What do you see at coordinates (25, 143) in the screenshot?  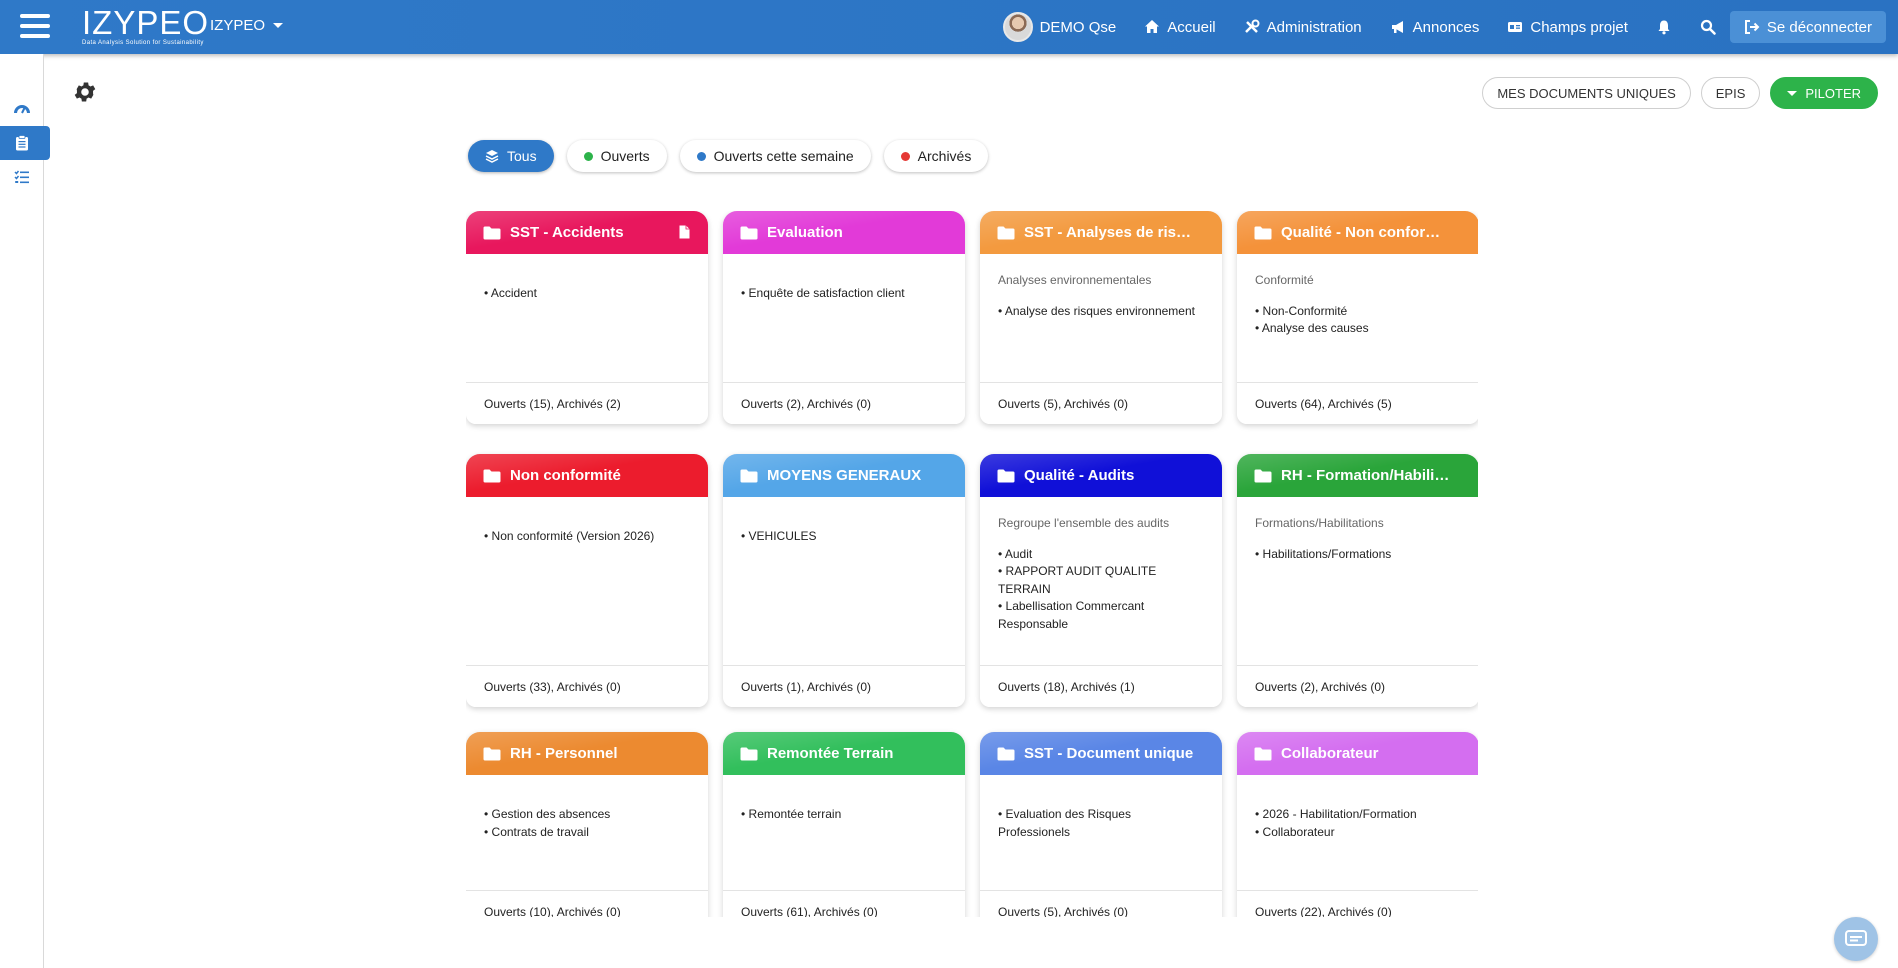 I see `sidebar-item-projects` at bounding box center [25, 143].